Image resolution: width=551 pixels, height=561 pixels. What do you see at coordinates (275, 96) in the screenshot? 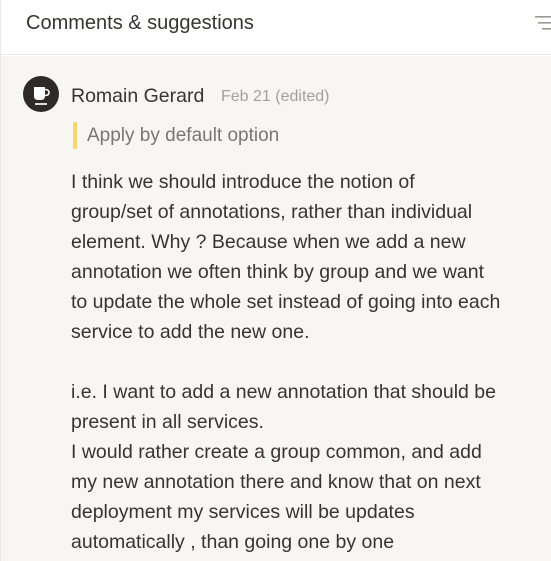
I see `comment-date: Feb 21 (edited)` at bounding box center [275, 96].